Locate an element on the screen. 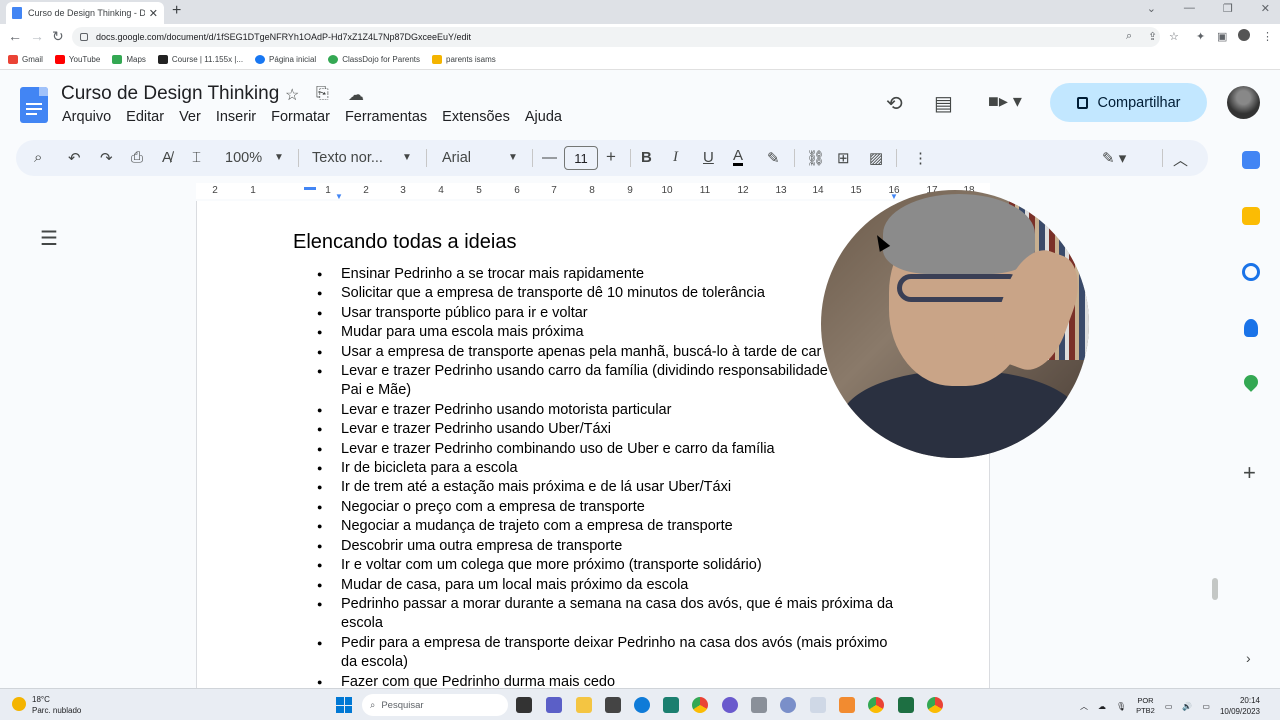  underline-icon: U is located at coordinates (708, 157).